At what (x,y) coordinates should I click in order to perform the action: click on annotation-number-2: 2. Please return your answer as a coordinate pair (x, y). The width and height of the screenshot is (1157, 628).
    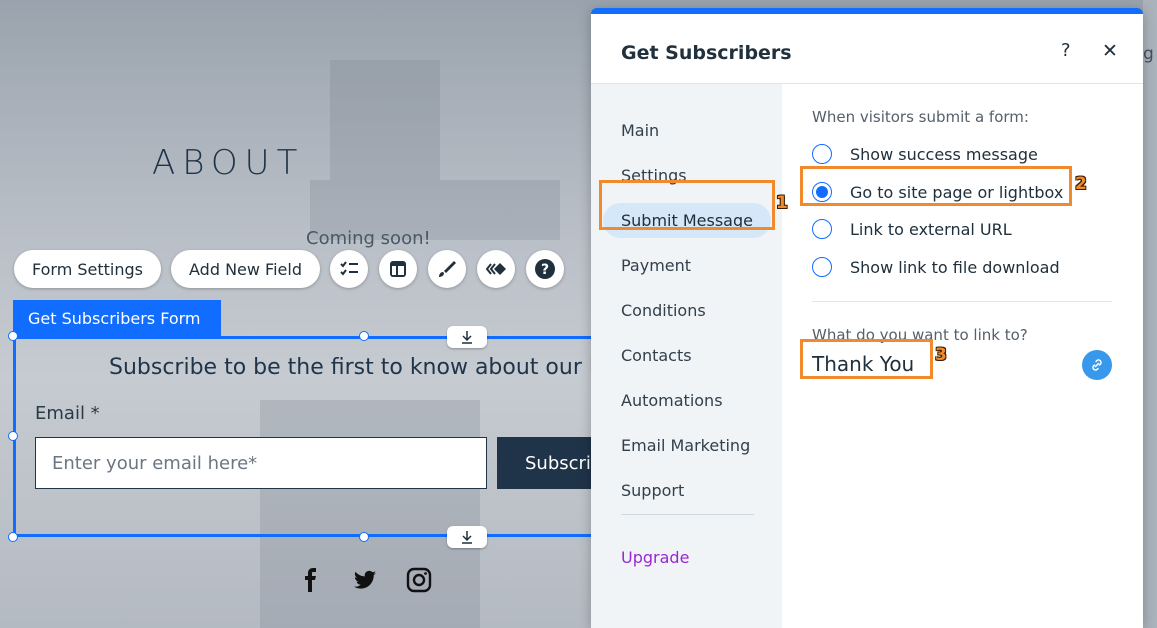
    Looking at the image, I should click on (1081, 184).